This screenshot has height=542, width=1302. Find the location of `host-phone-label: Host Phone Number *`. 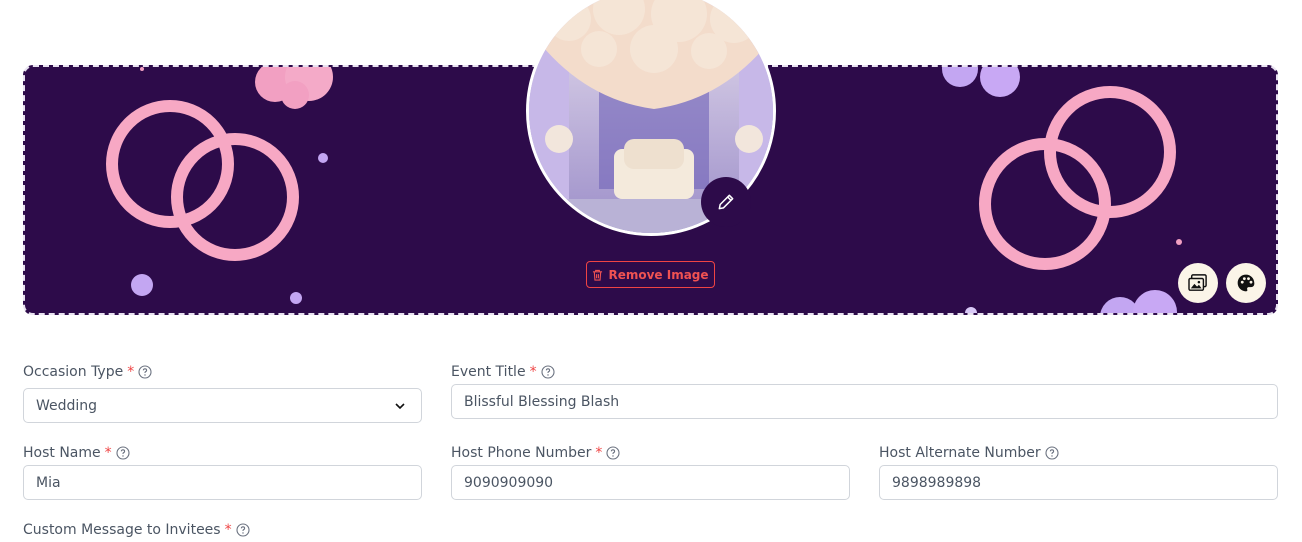

host-phone-label: Host Phone Number * is located at coordinates (535, 453).